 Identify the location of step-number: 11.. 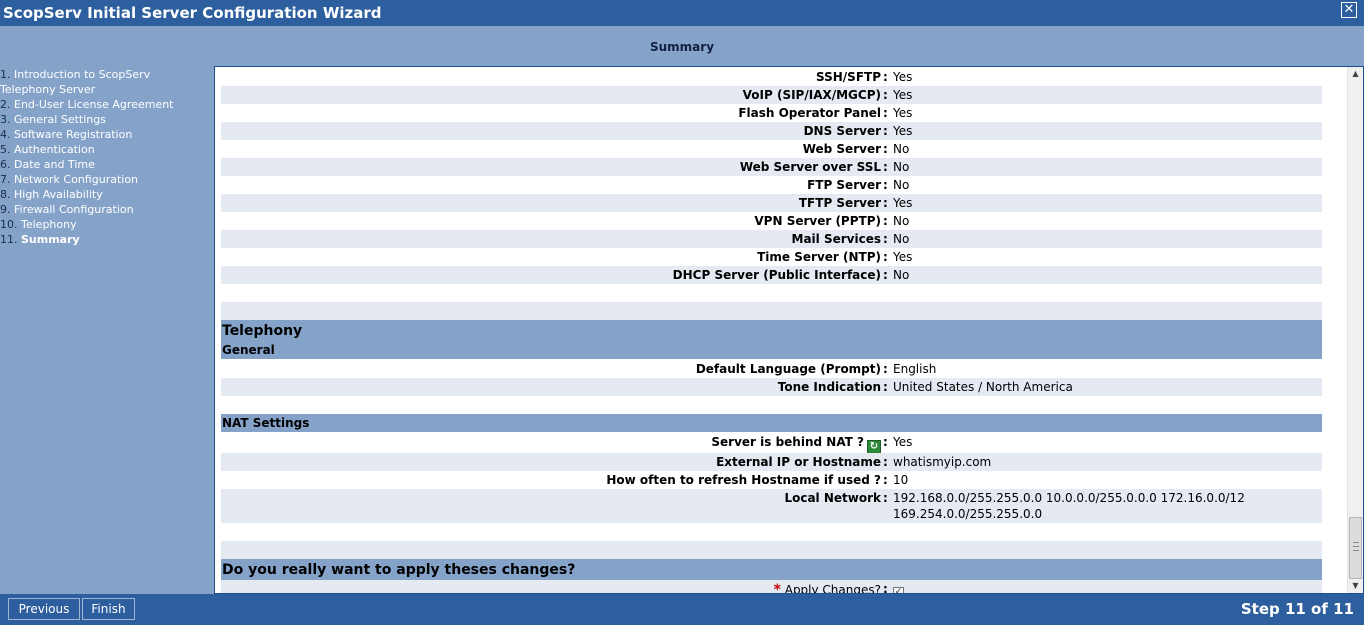
(9, 239).